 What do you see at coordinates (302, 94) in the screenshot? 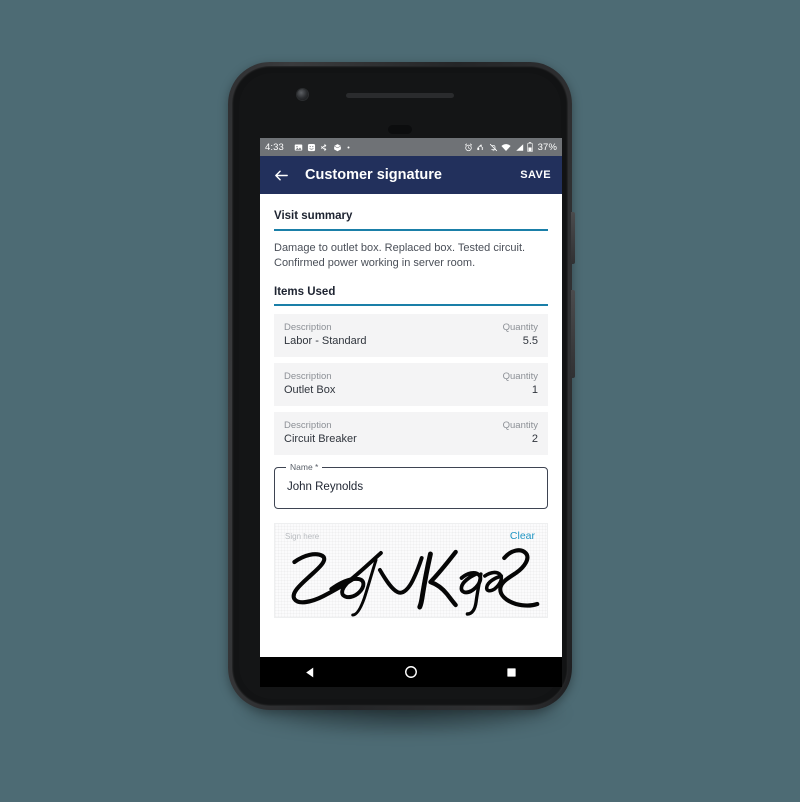
I see `front-camera-icon` at bounding box center [302, 94].